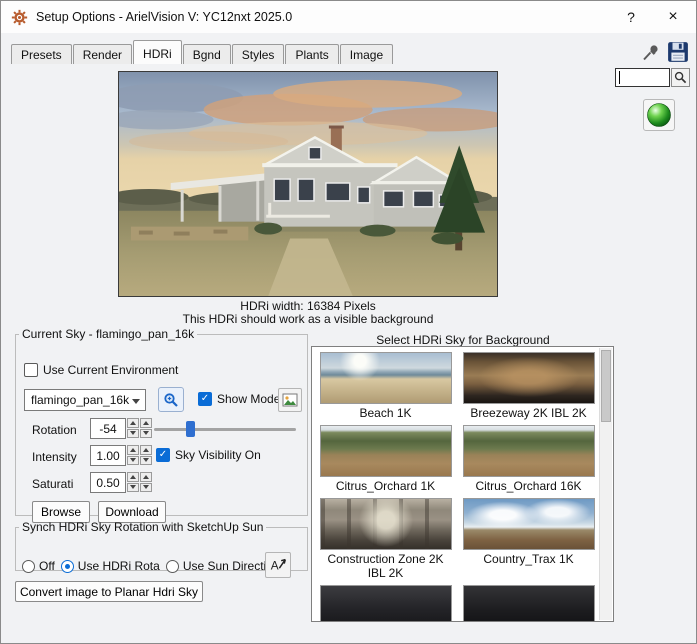 The height and width of the screenshot is (644, 697). What do you see at coordinates (190, 429) in the screenshot?
I see `slider-thumb` at bounding box center [190, 429].